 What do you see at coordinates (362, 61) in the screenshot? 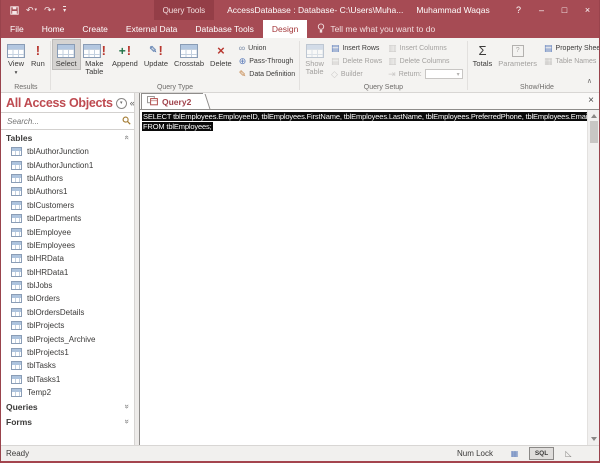
I see `delete-rows-label: Delete Rows` at bounding box center [362, 61].